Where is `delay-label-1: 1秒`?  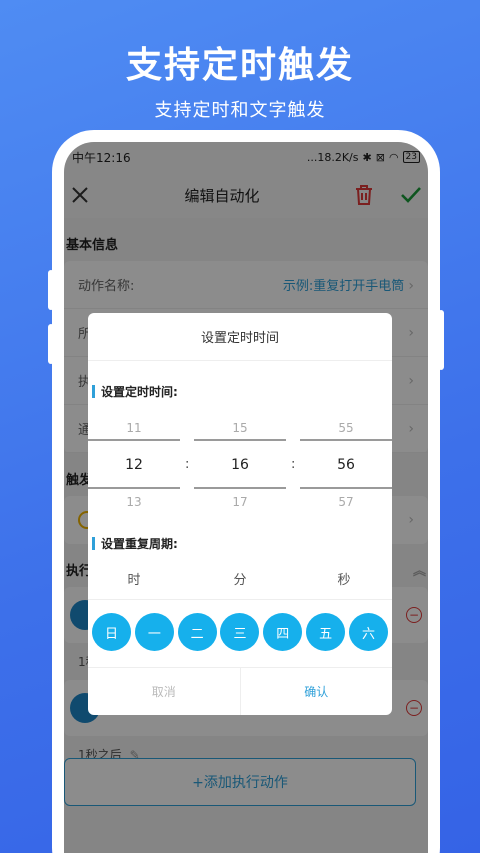
delay-label-1: 1秒 is located at coordinates (88, 662).